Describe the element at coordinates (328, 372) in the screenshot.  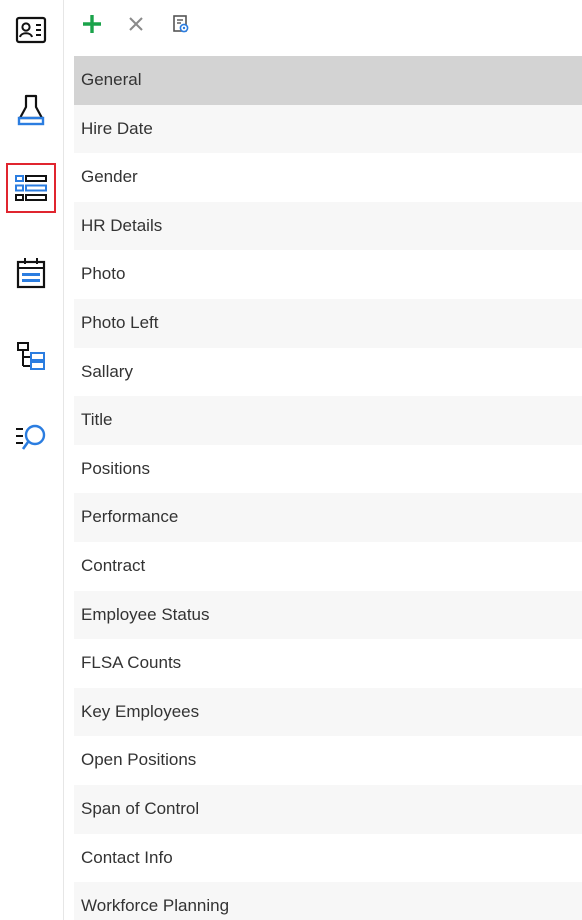
I see `list-item: Sallary` at that location.